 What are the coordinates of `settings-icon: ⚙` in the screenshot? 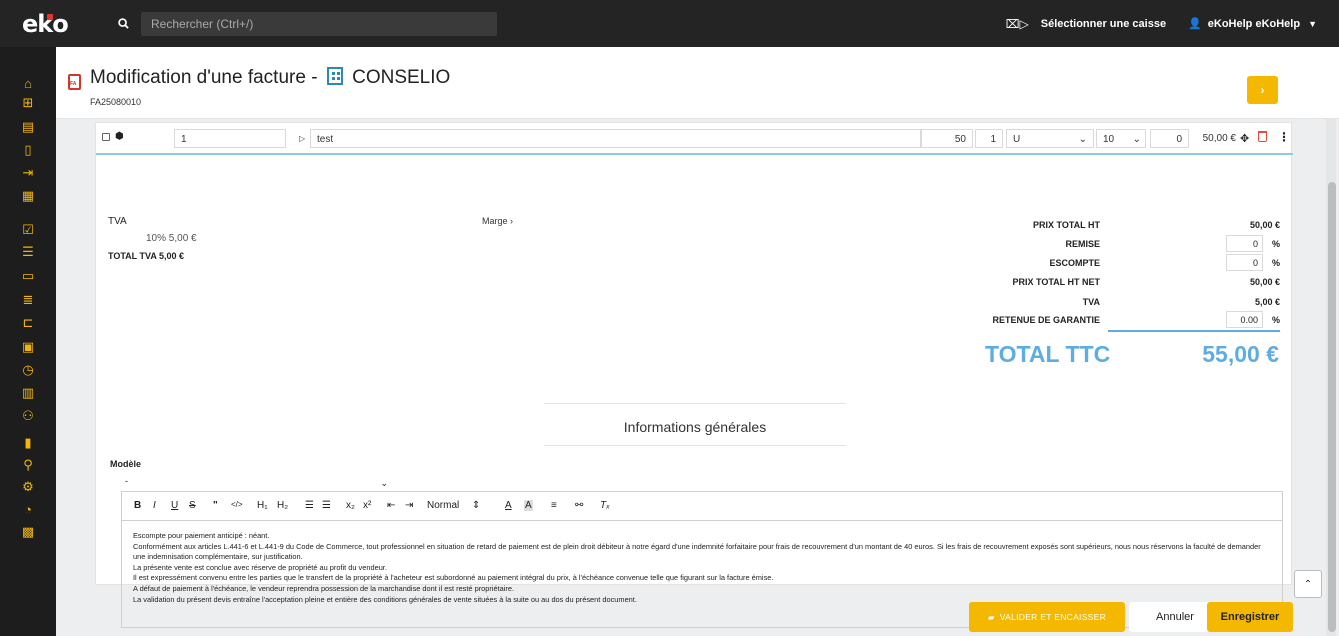 It's located at (28, 487).